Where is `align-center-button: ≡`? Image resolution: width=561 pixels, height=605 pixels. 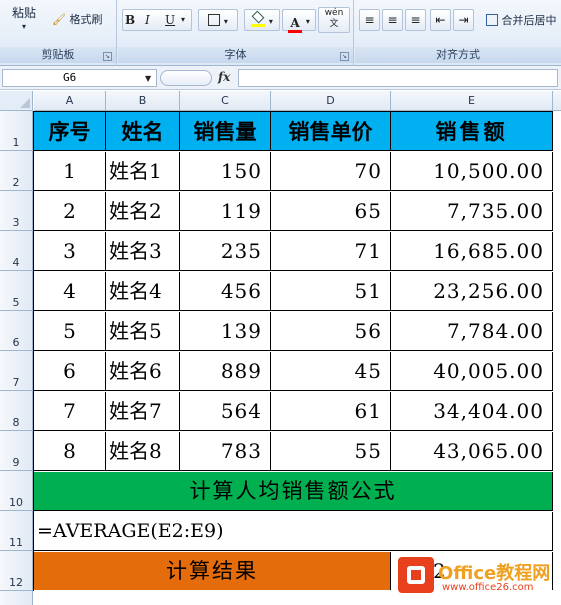
align-center-button: ≡ is located at coordinates (392, 20).